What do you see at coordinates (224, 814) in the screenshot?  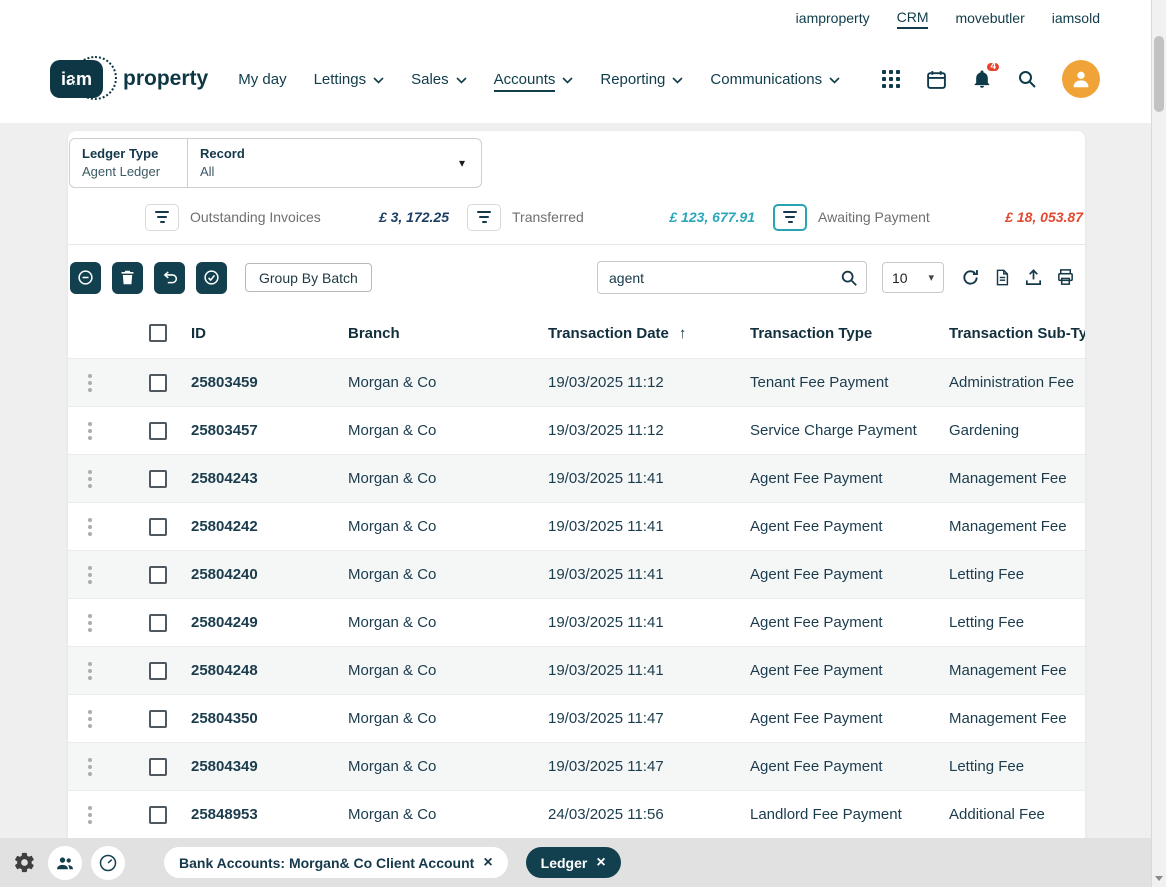 I see `row-id: 25848953` at bounding box center [224, 814].